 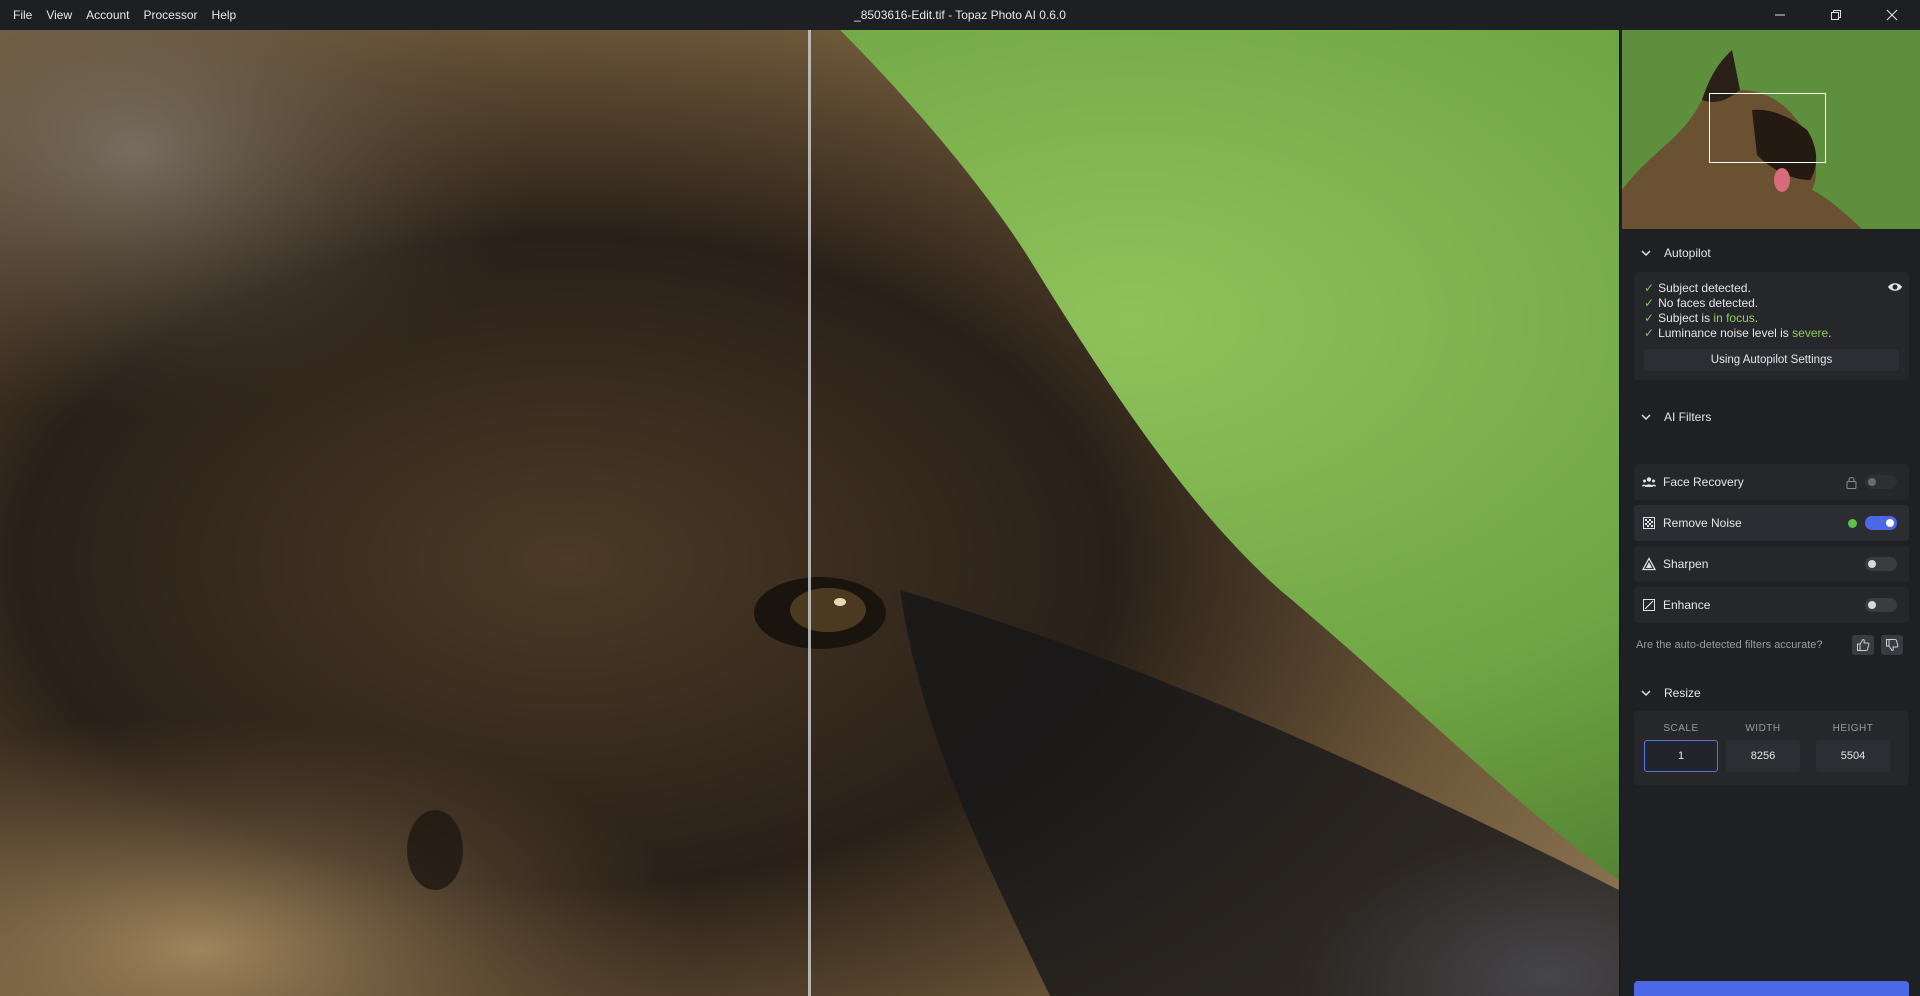 I want to click on thumbs-down-button, so click(x=1892, y=645).